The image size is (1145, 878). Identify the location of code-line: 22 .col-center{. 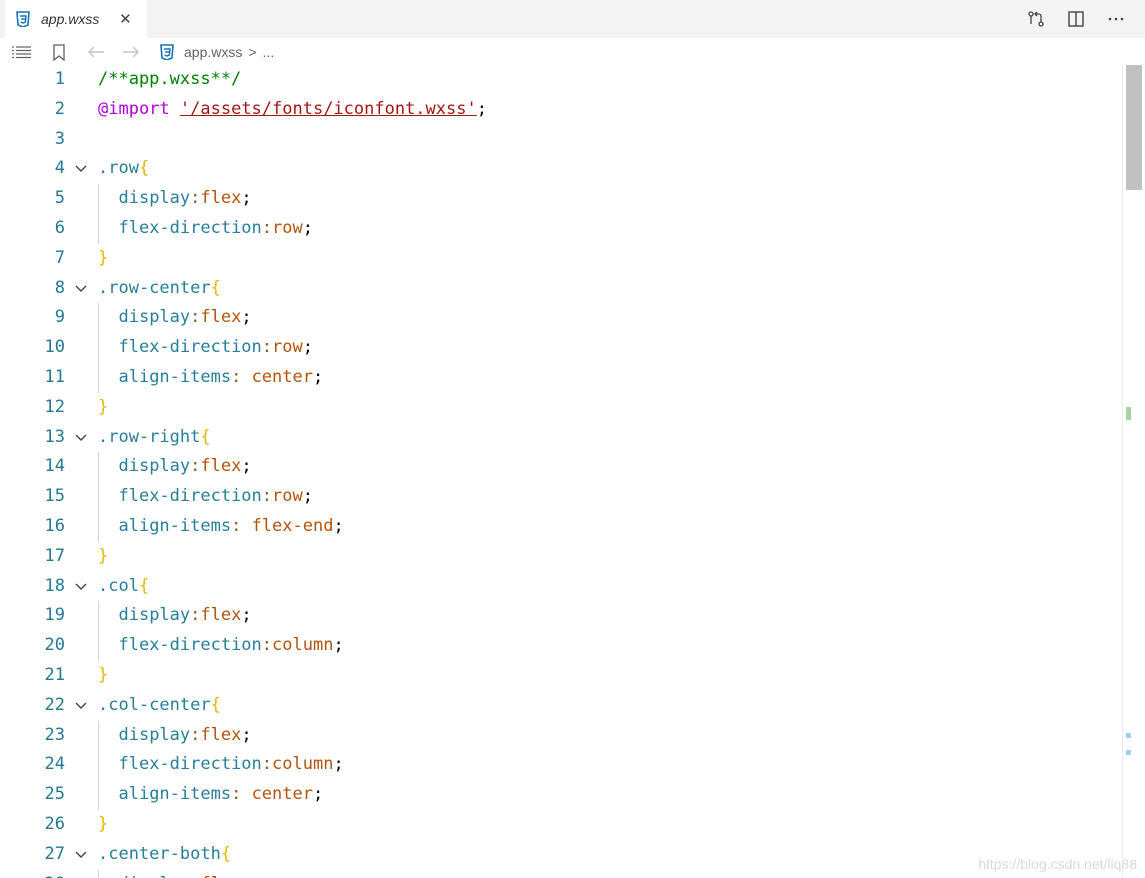
(561, 706).